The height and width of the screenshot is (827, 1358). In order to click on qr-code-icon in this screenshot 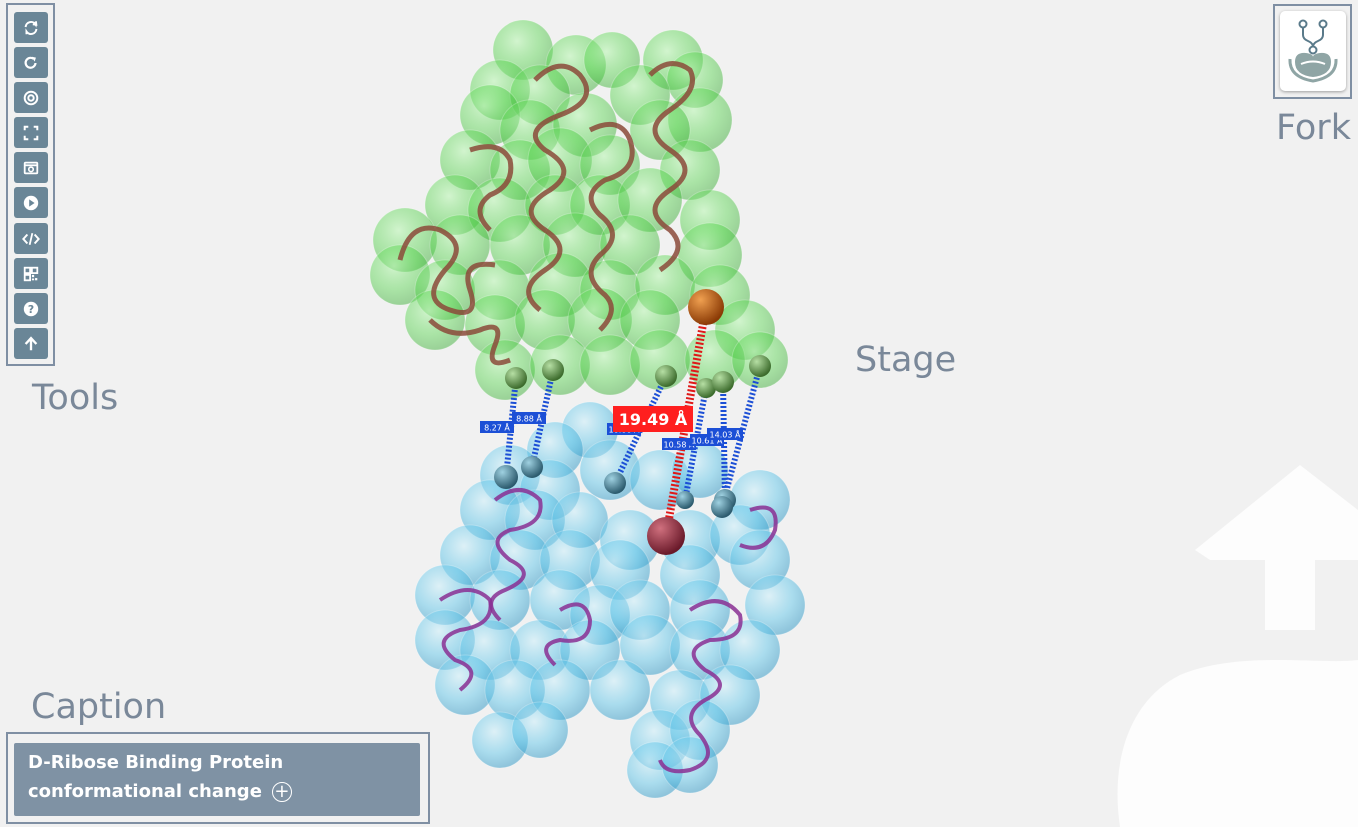, I will do `click(31, 273)`.